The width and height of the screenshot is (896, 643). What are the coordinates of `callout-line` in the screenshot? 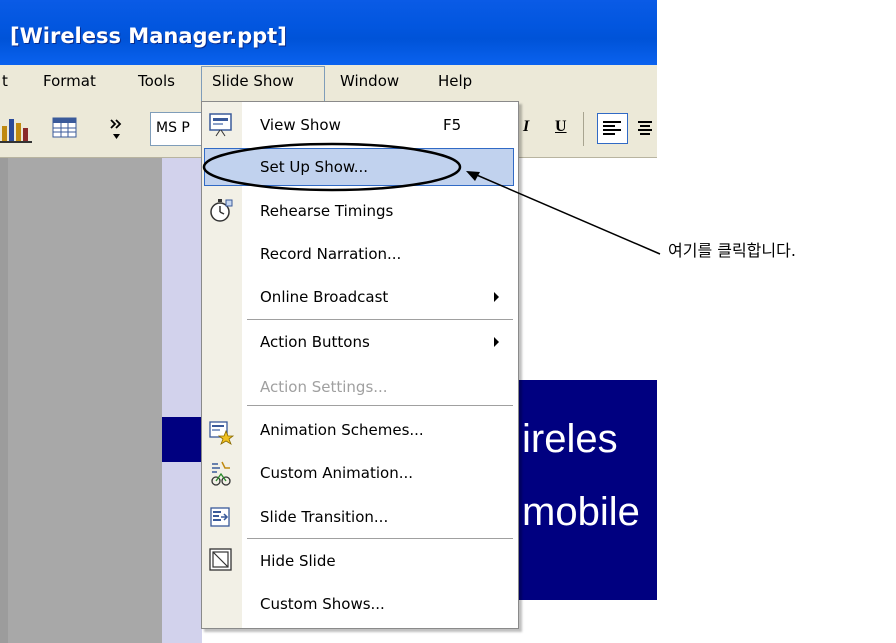 It's located at (566, 213).